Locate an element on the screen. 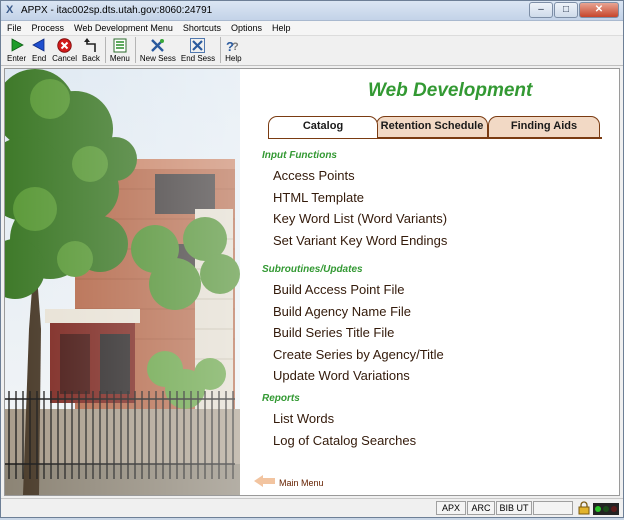 This screenshot has width=624, height=520. new-session-button: New Sess is located at coordinates (158, 50).